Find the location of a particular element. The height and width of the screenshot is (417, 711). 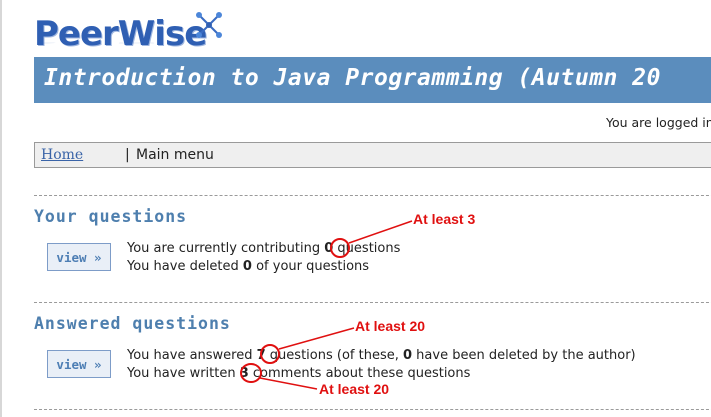

comments-prefix: You have written is located at coordinates (183, 373).